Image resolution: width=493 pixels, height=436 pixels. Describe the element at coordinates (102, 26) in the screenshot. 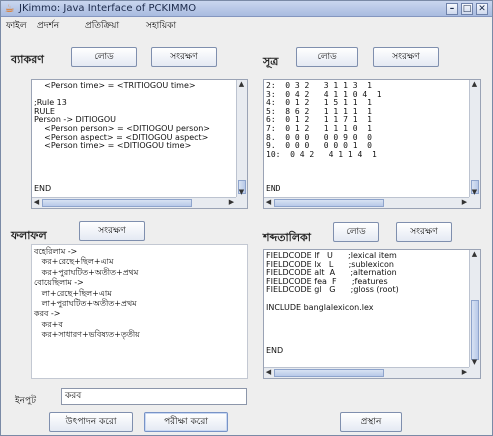

I see `menu-process: প্রতিক্রিয়া` at that location.